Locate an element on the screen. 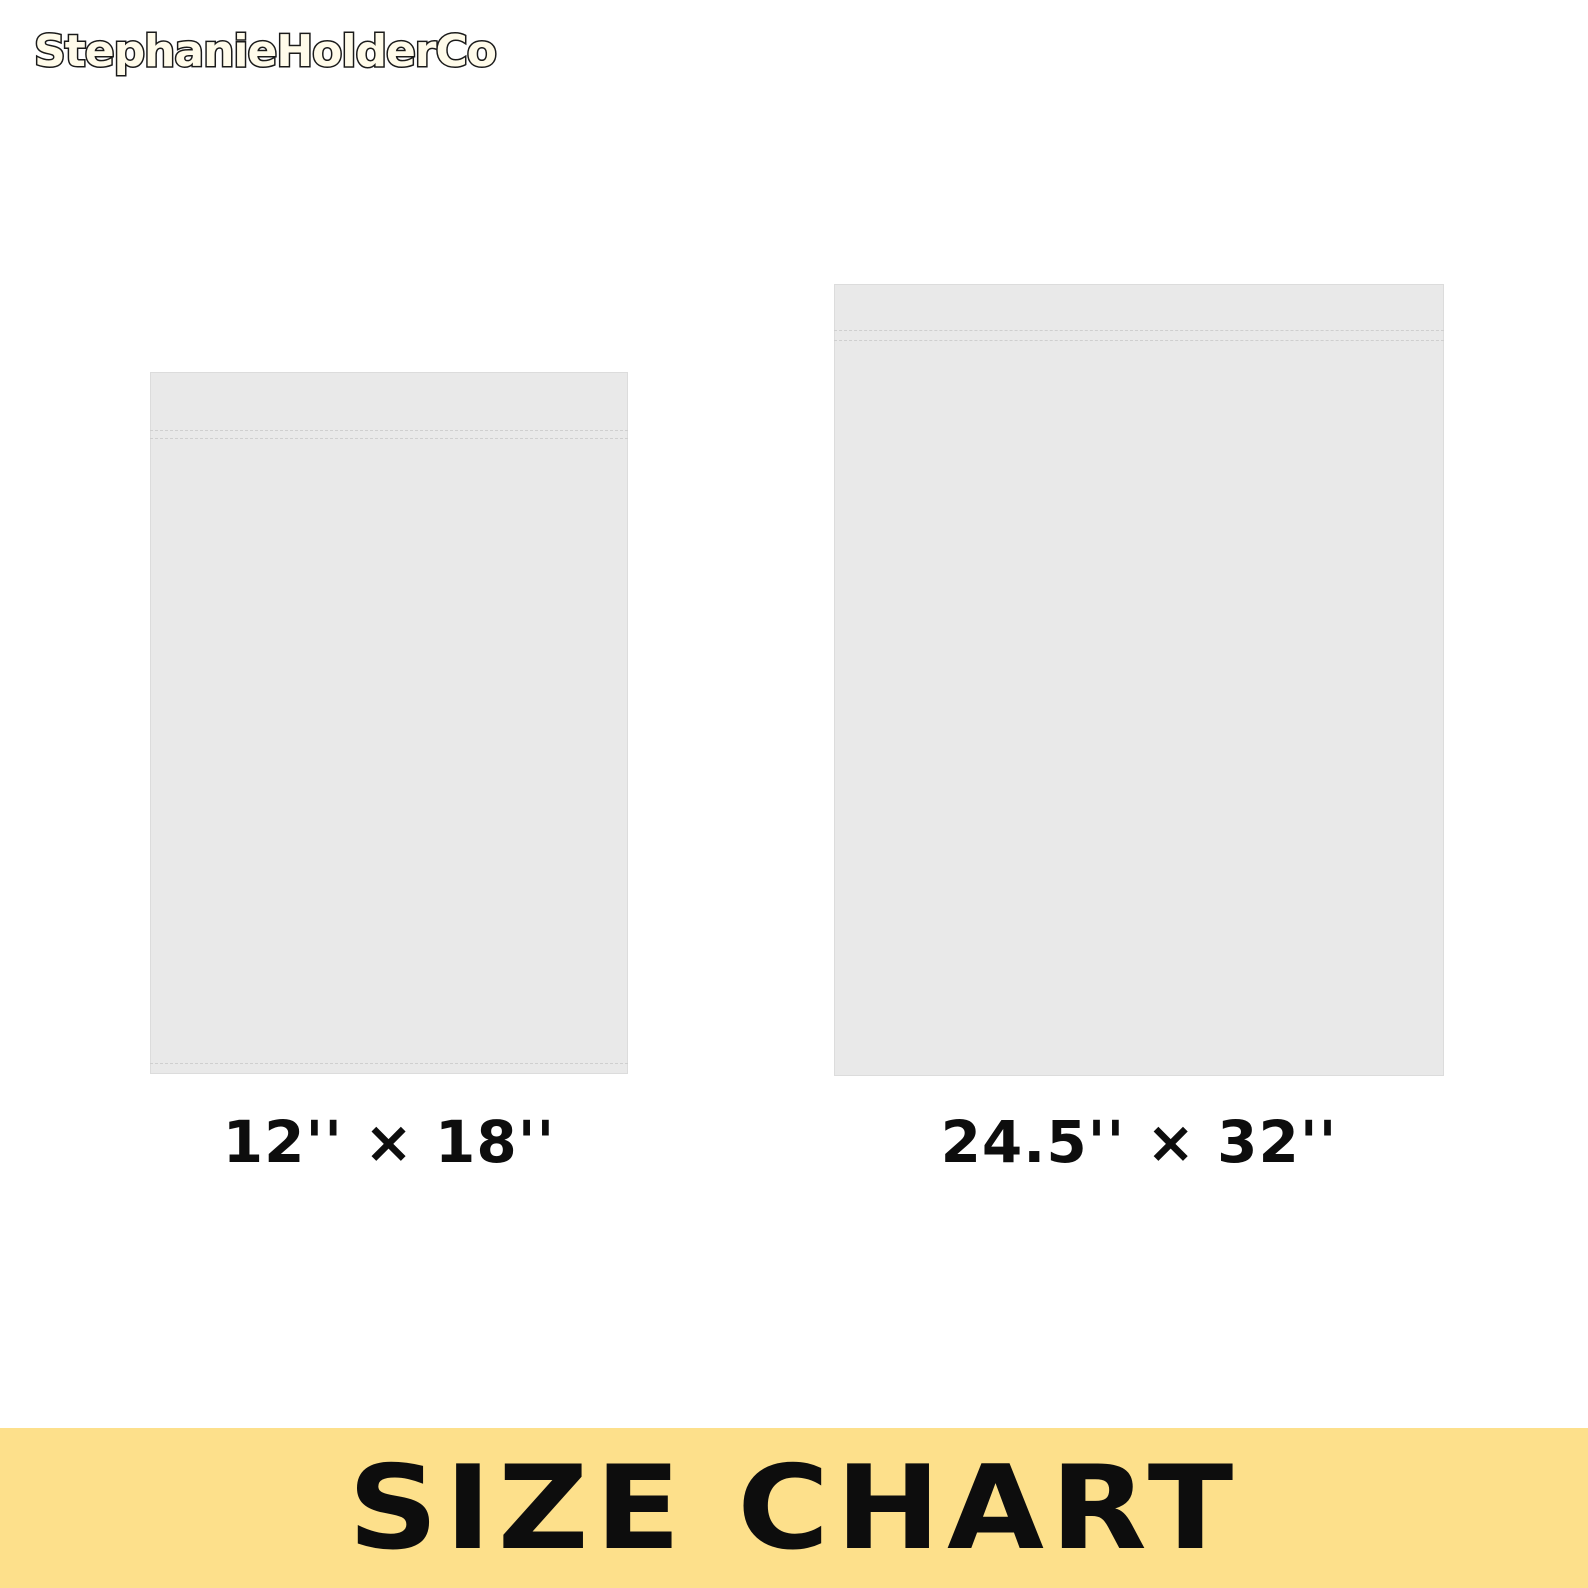 The image size is (1588, 1588). size-chart-banner: SIZE CHART is located at coordinates (794, 1508).